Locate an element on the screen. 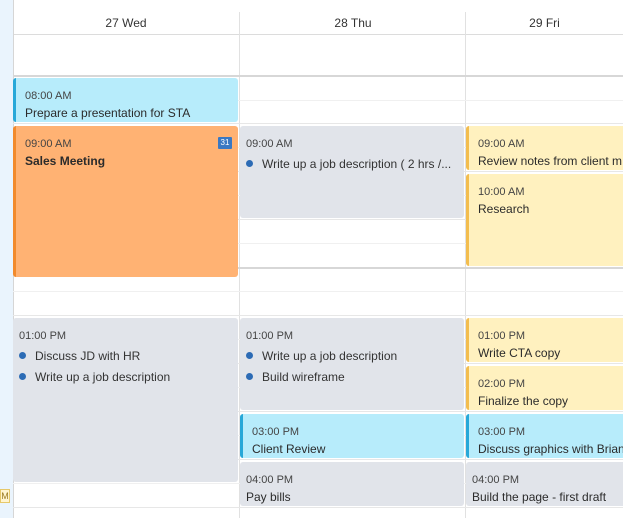  day-header-fri: 29 Fri is located at coordinates (544, 23).